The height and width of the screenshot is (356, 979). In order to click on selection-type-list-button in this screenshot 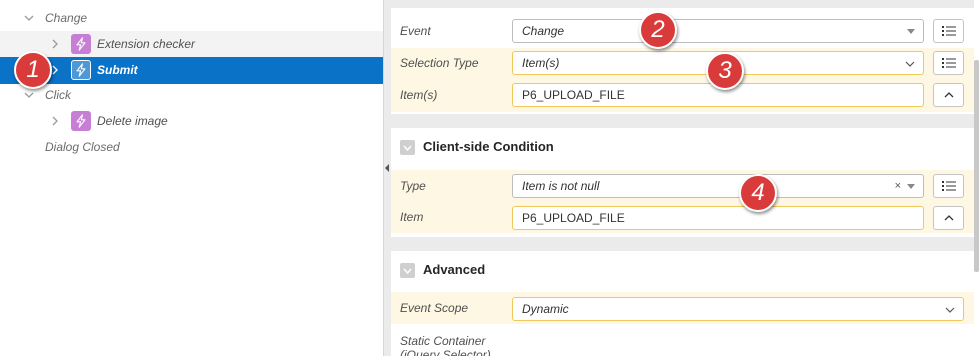, I will do `click(948, 63)`.